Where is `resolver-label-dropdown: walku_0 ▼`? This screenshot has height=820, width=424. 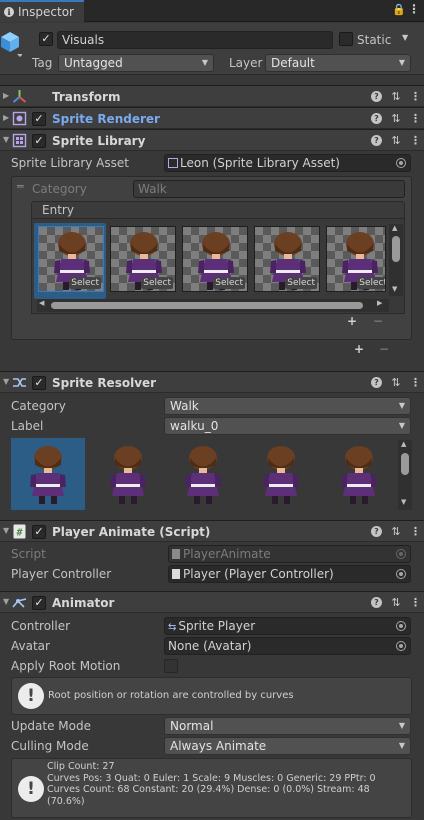 resolver-label-dropdown: walku_0 ▼ is located at coordinates (287, 426).